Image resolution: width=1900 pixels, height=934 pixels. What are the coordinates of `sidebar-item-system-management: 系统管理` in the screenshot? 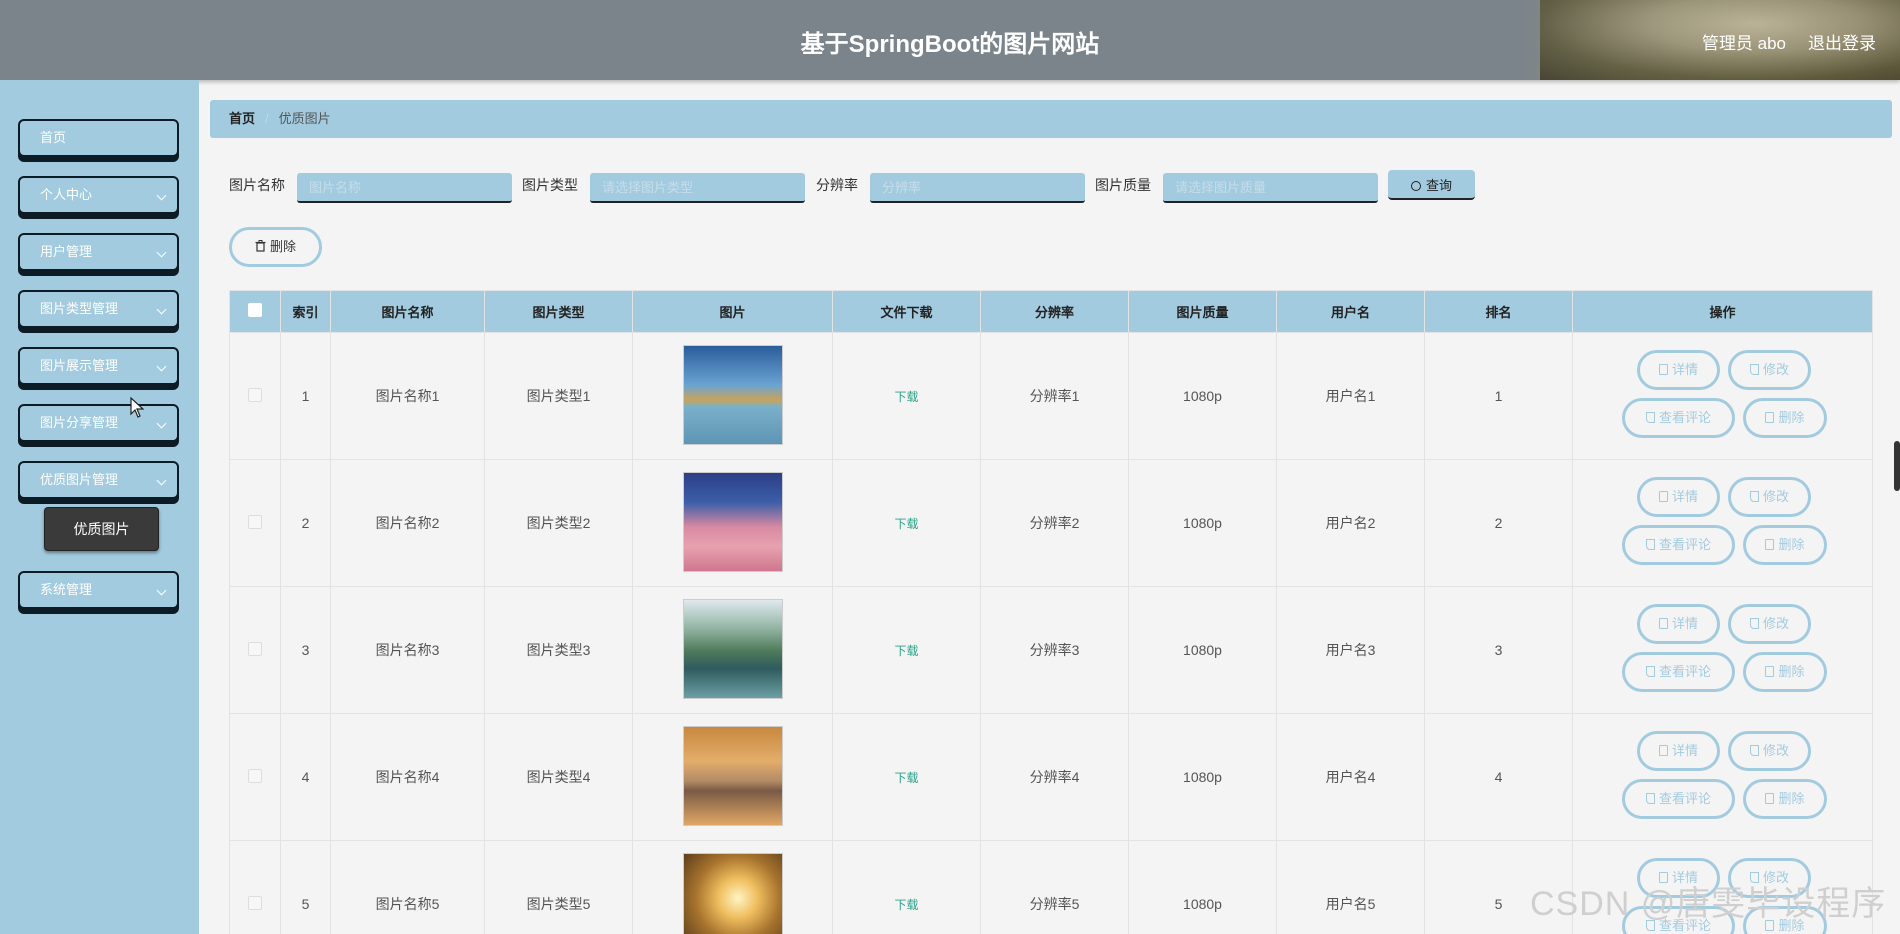 It's located at (98, 590).